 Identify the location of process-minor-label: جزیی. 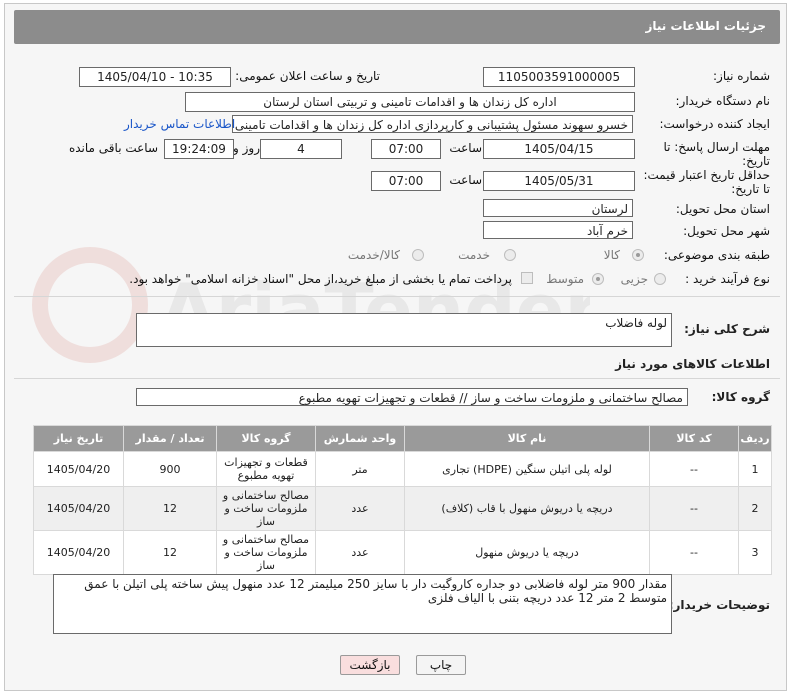
(634, 279).